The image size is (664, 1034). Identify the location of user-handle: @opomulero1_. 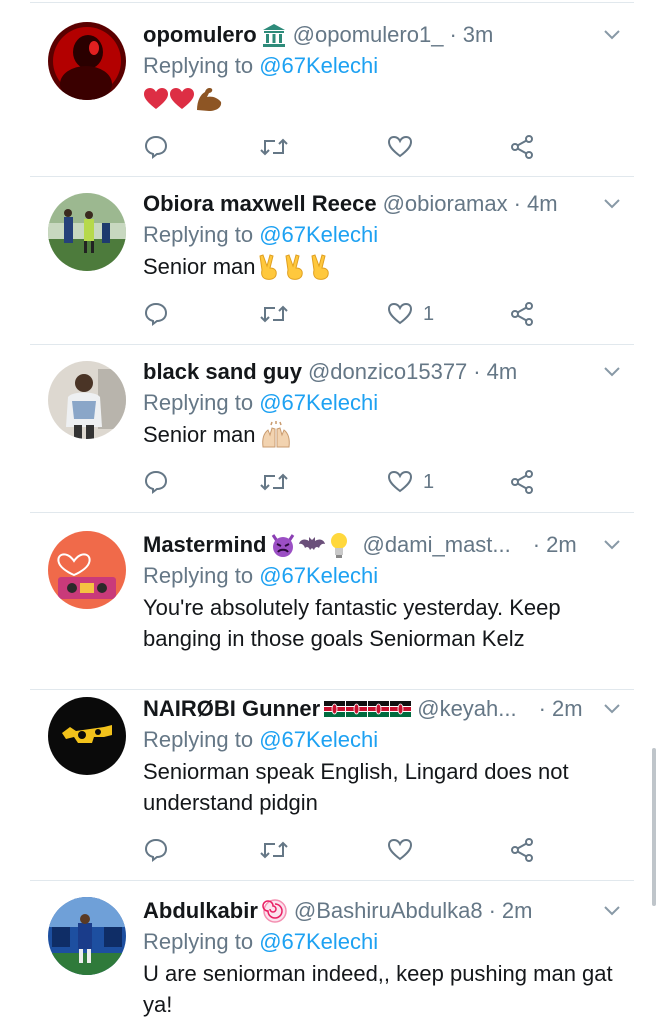
(368, 35).